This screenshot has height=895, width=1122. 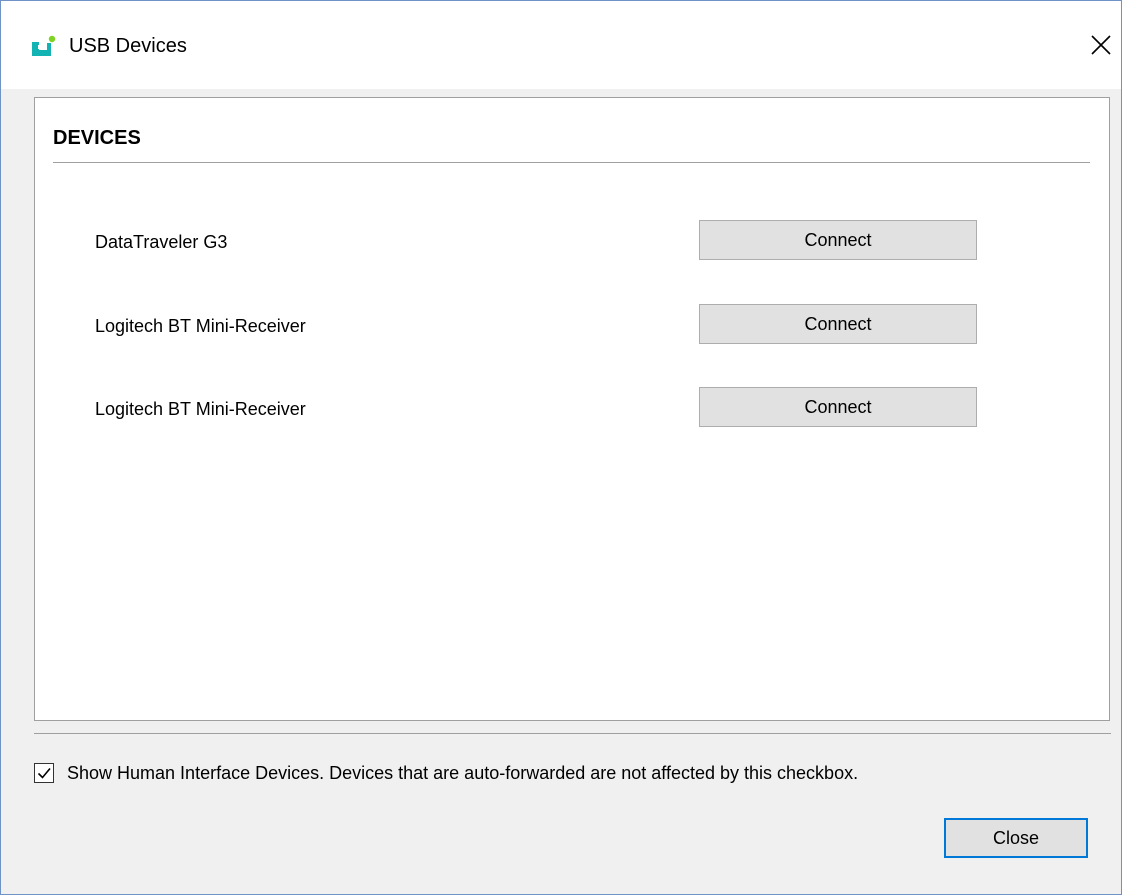 What do you see at coordinates (572, 733) in the screenshot?
I see `options-divider` at bounding box center [572, 733].